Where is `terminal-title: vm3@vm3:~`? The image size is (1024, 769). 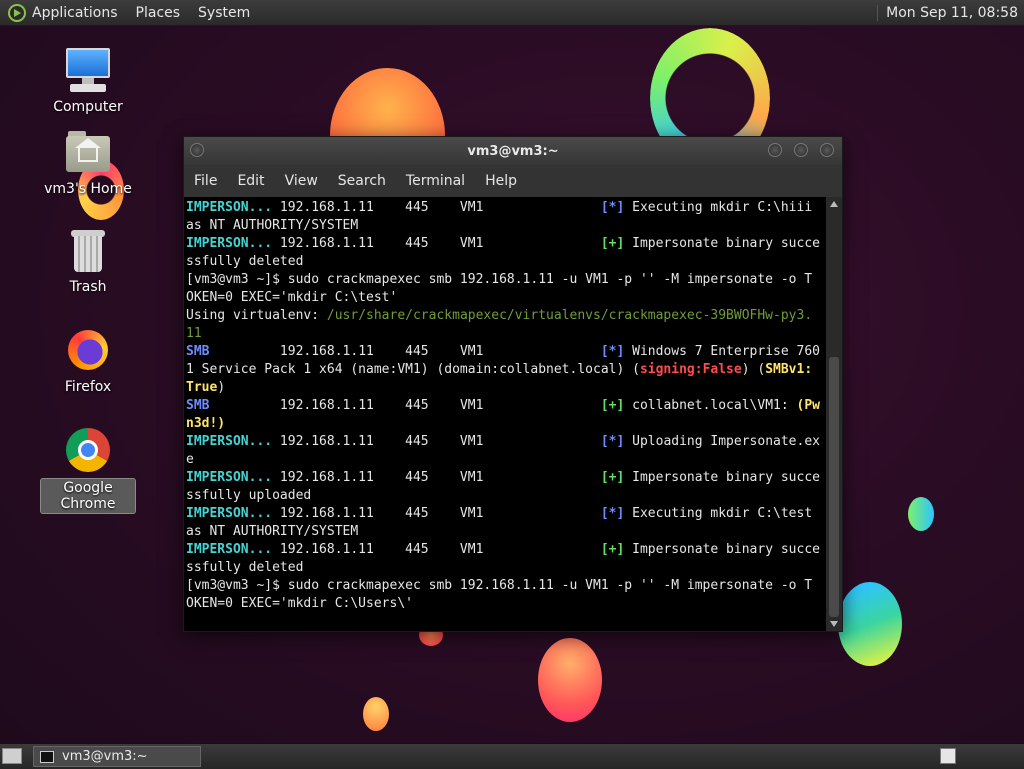
terminal-title: vm3@vm3:~ is located at coordinates (513, 151).